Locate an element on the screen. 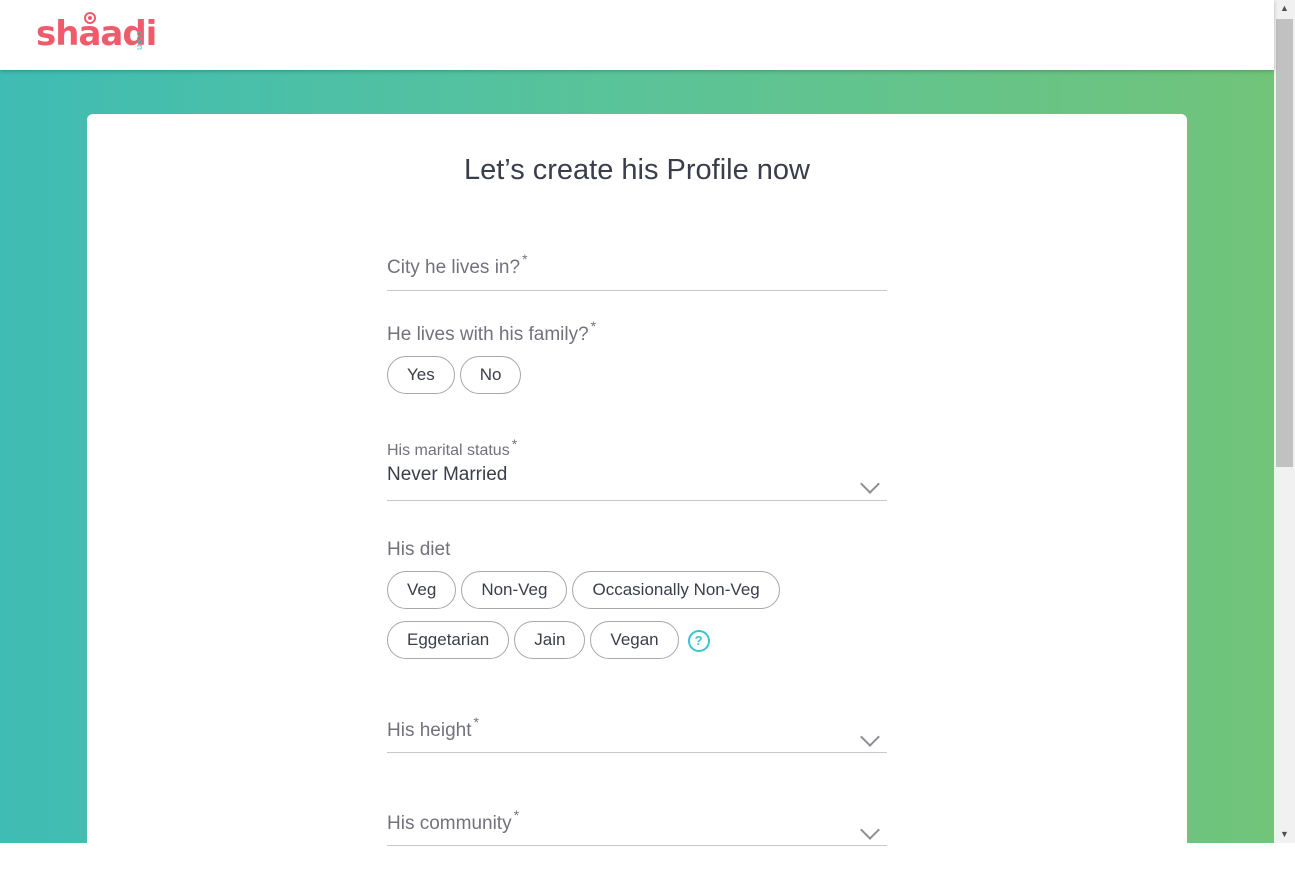 This screenshot has width=1295, height=874. scroll-down-arrow-icon: ▼ is located at coordinates (1284, 834).